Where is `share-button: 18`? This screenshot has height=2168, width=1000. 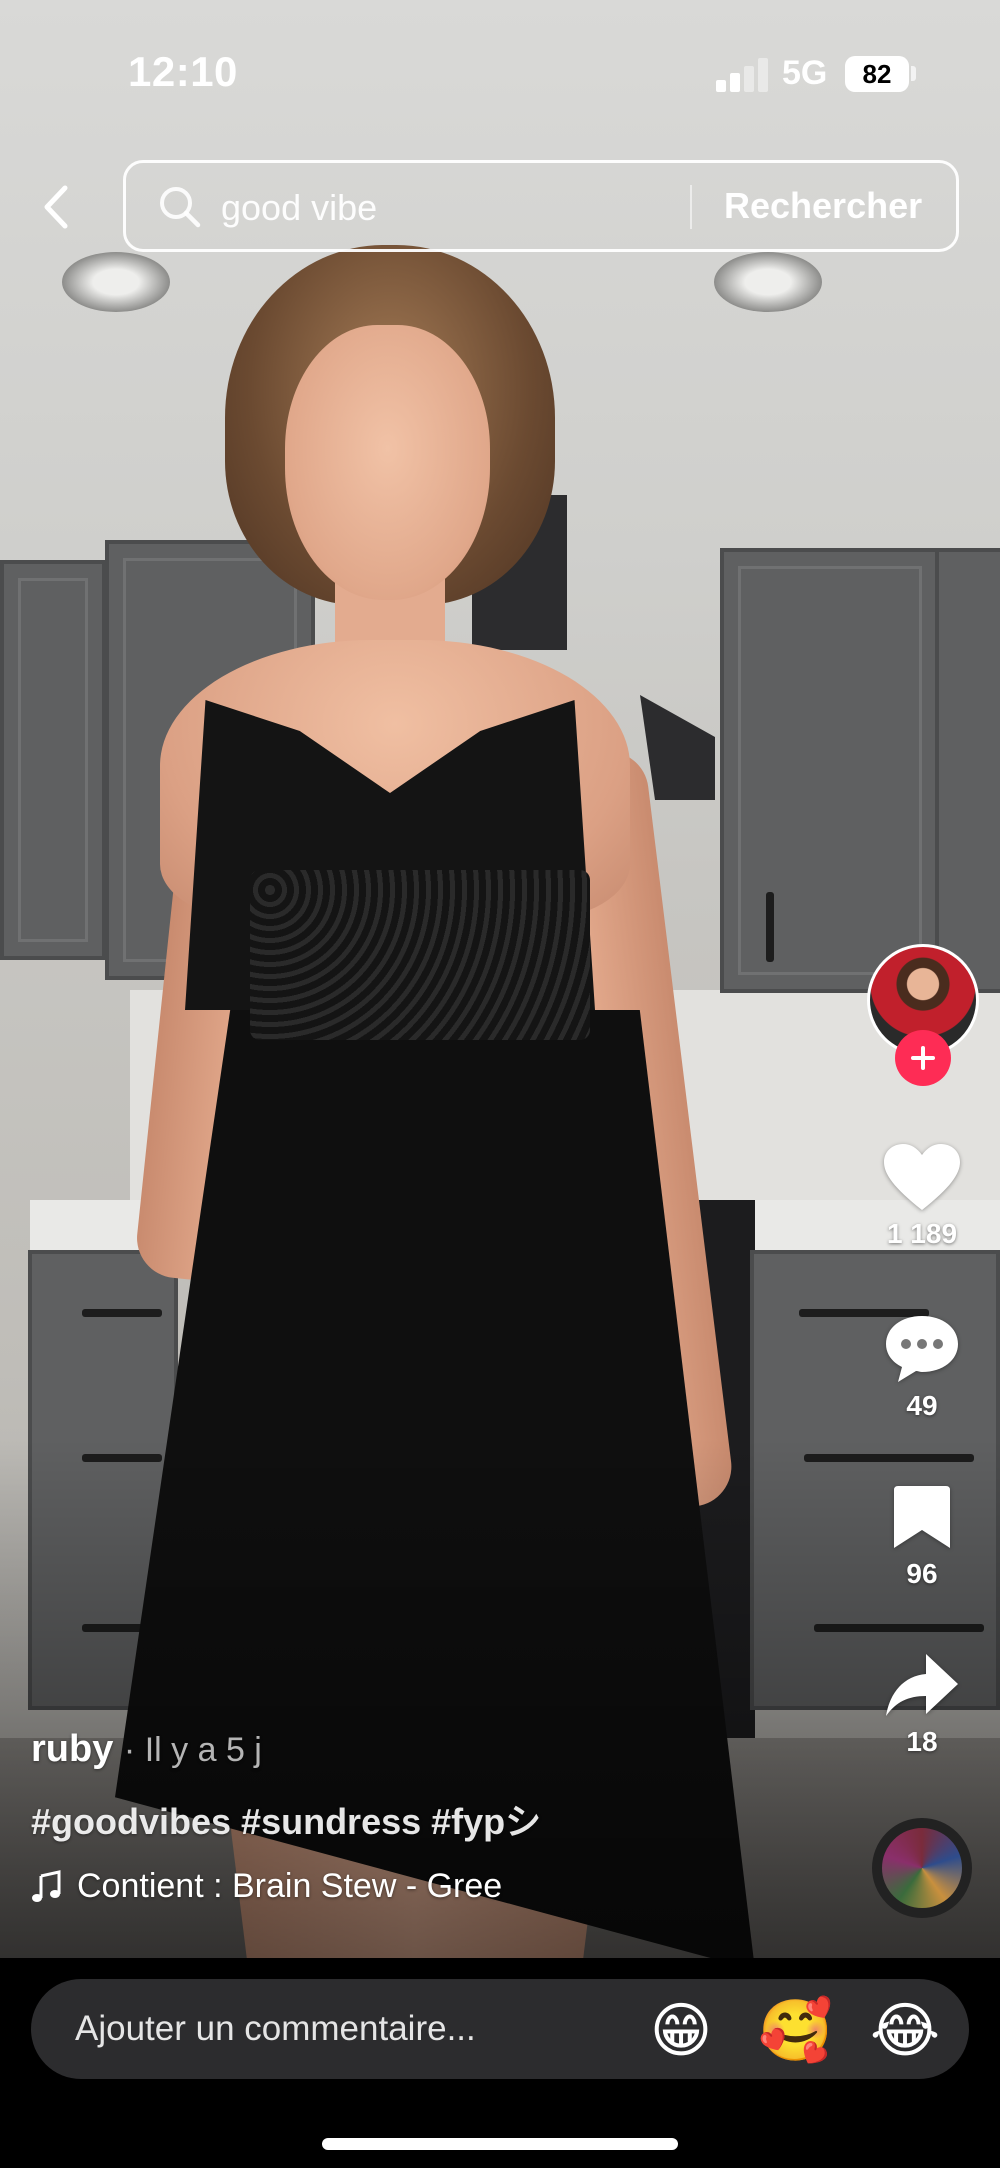
share-button: 18 is located at coordinates (922, 1704).